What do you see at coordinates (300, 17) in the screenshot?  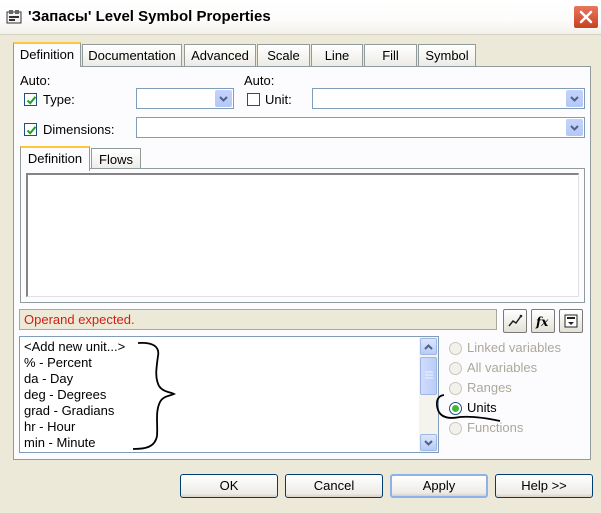 I see `title-bar: 'Запасы' Level Symbol Properties` at bounding box center [300, 17].